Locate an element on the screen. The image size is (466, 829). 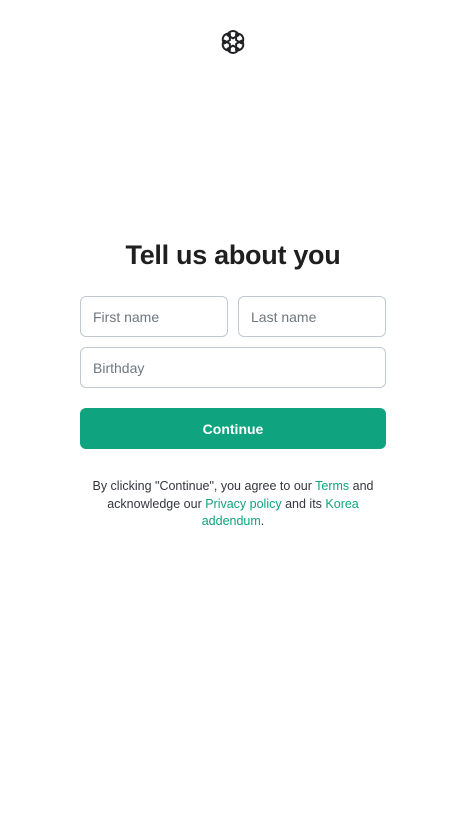
legal-text-before-terms: By clicking "Continue", you agree to our is located at coordinates (204, 486).